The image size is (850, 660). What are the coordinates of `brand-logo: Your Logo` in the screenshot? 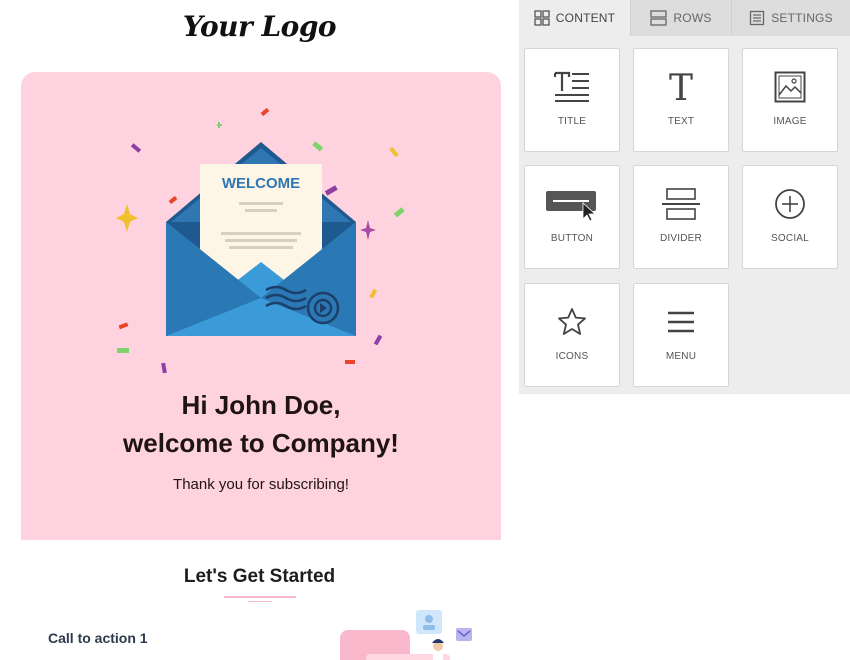 It's located at (259, 26).